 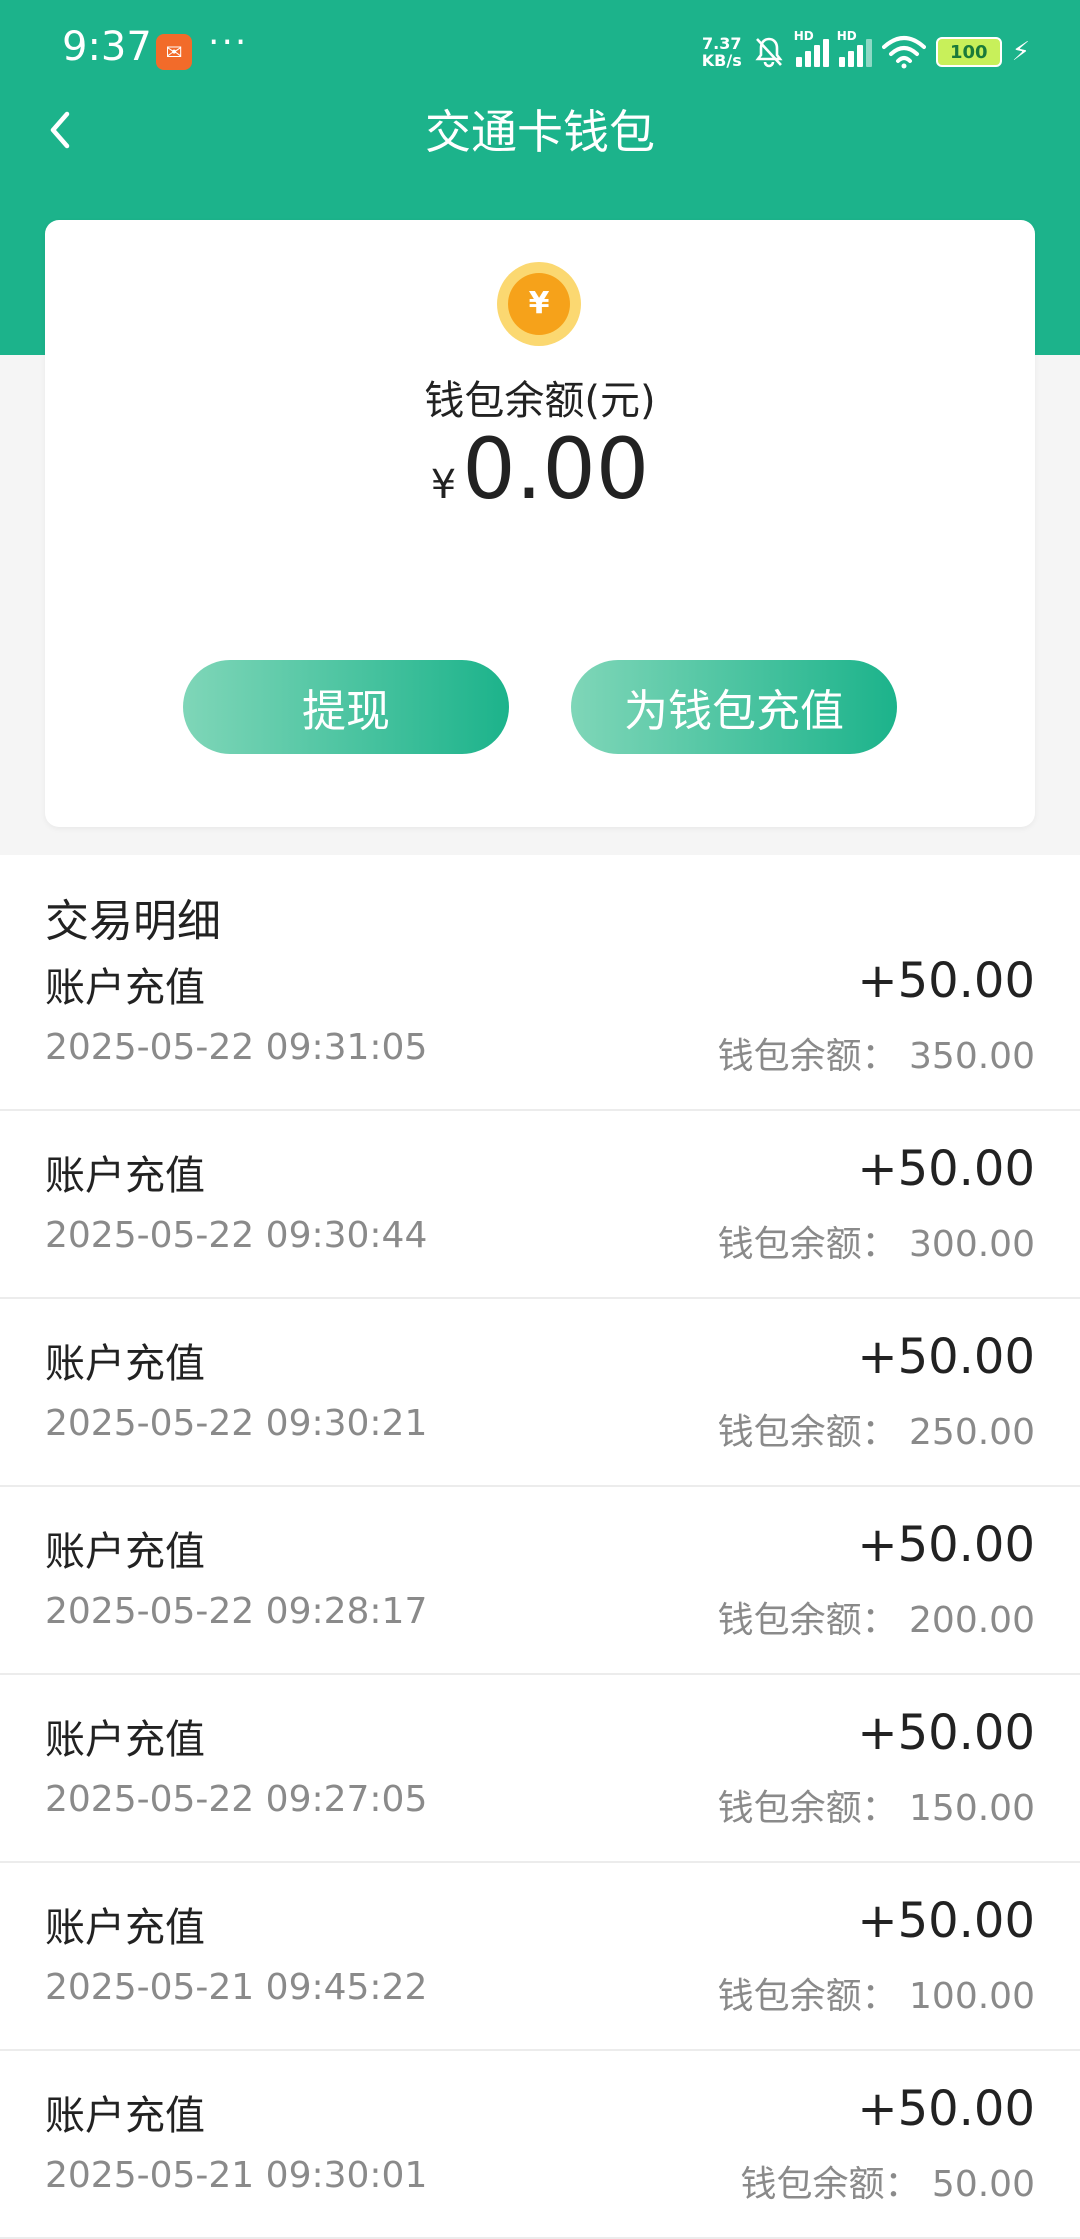 I want to click on currency-symbol: ¥, so click(x=443, y=485).